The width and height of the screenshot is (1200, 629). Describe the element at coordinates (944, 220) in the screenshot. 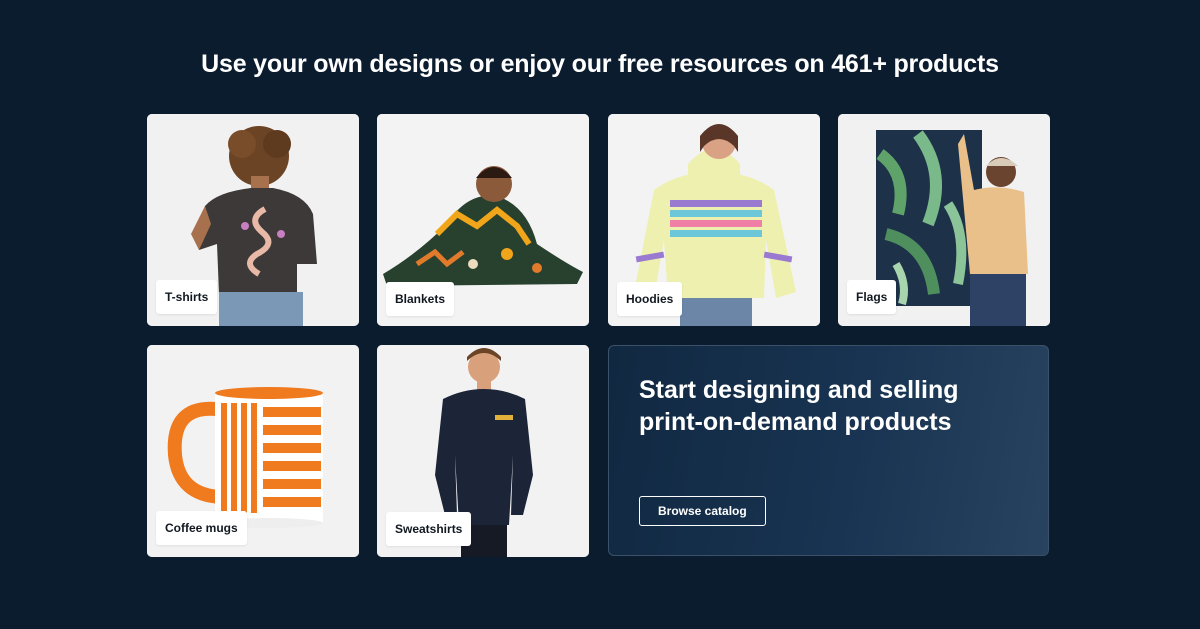

I see `product-card-flags: Flags` at that location.